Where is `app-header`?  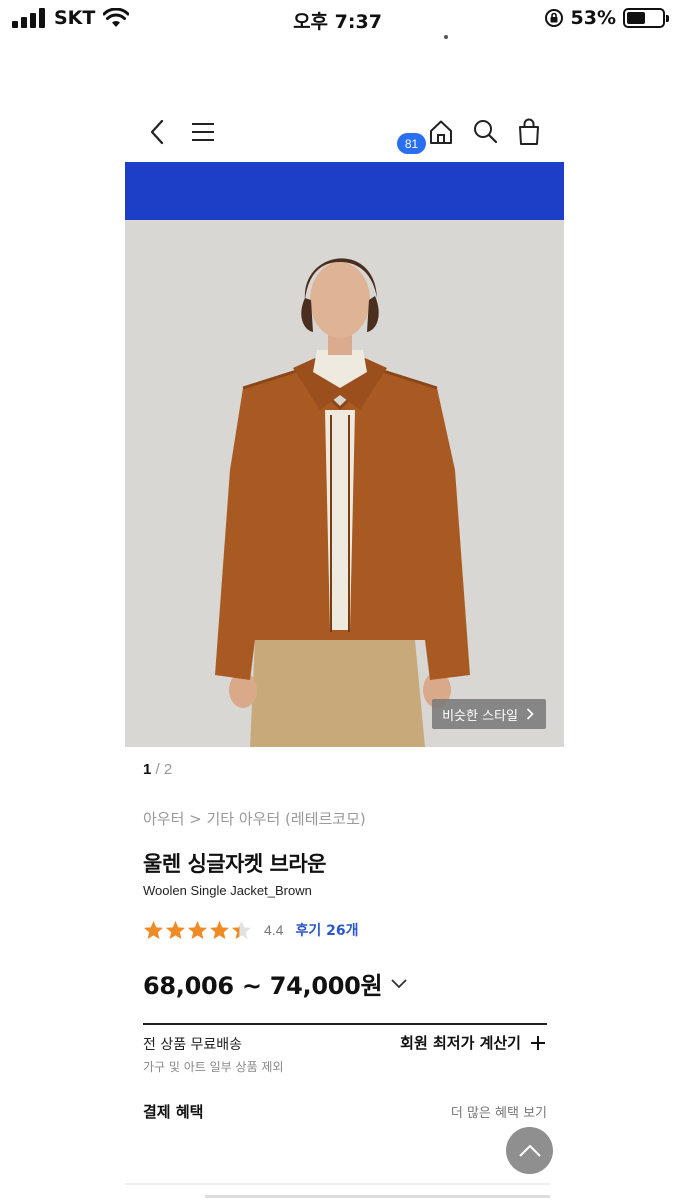 app-header is located at coordinates (345, 134).